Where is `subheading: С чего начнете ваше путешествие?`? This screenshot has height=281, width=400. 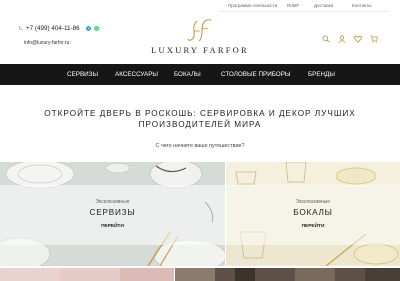 subheading: С чего начнете ваше путешествие? is located at coordinates (200, 146).